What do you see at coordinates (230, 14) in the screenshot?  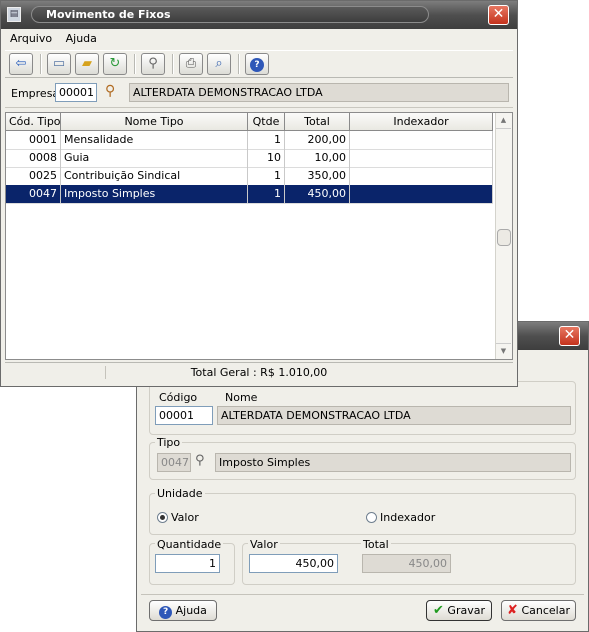 I see `window-title: Movimento de Fixos` at bounding box center [230, 14].